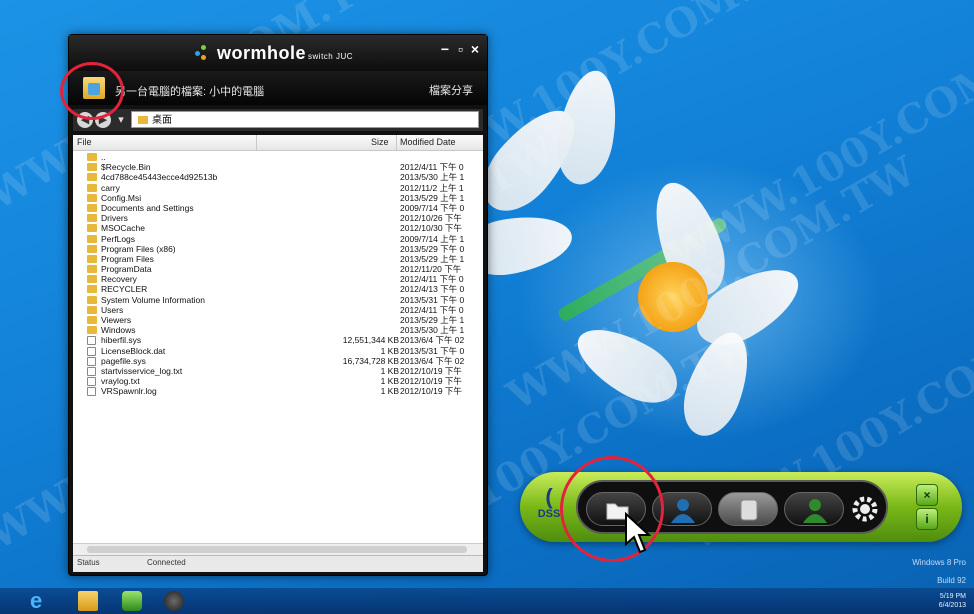 The image size is (974, 614). What do you see at coordinates (123, 228) in the screenshot?
I see `file-name: MSOCache` at bounding box center [123, 228].